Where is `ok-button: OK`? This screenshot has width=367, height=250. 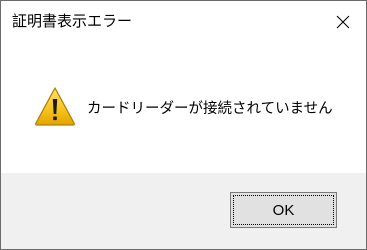 ok-button: OK is located at coordinates (283, 210).